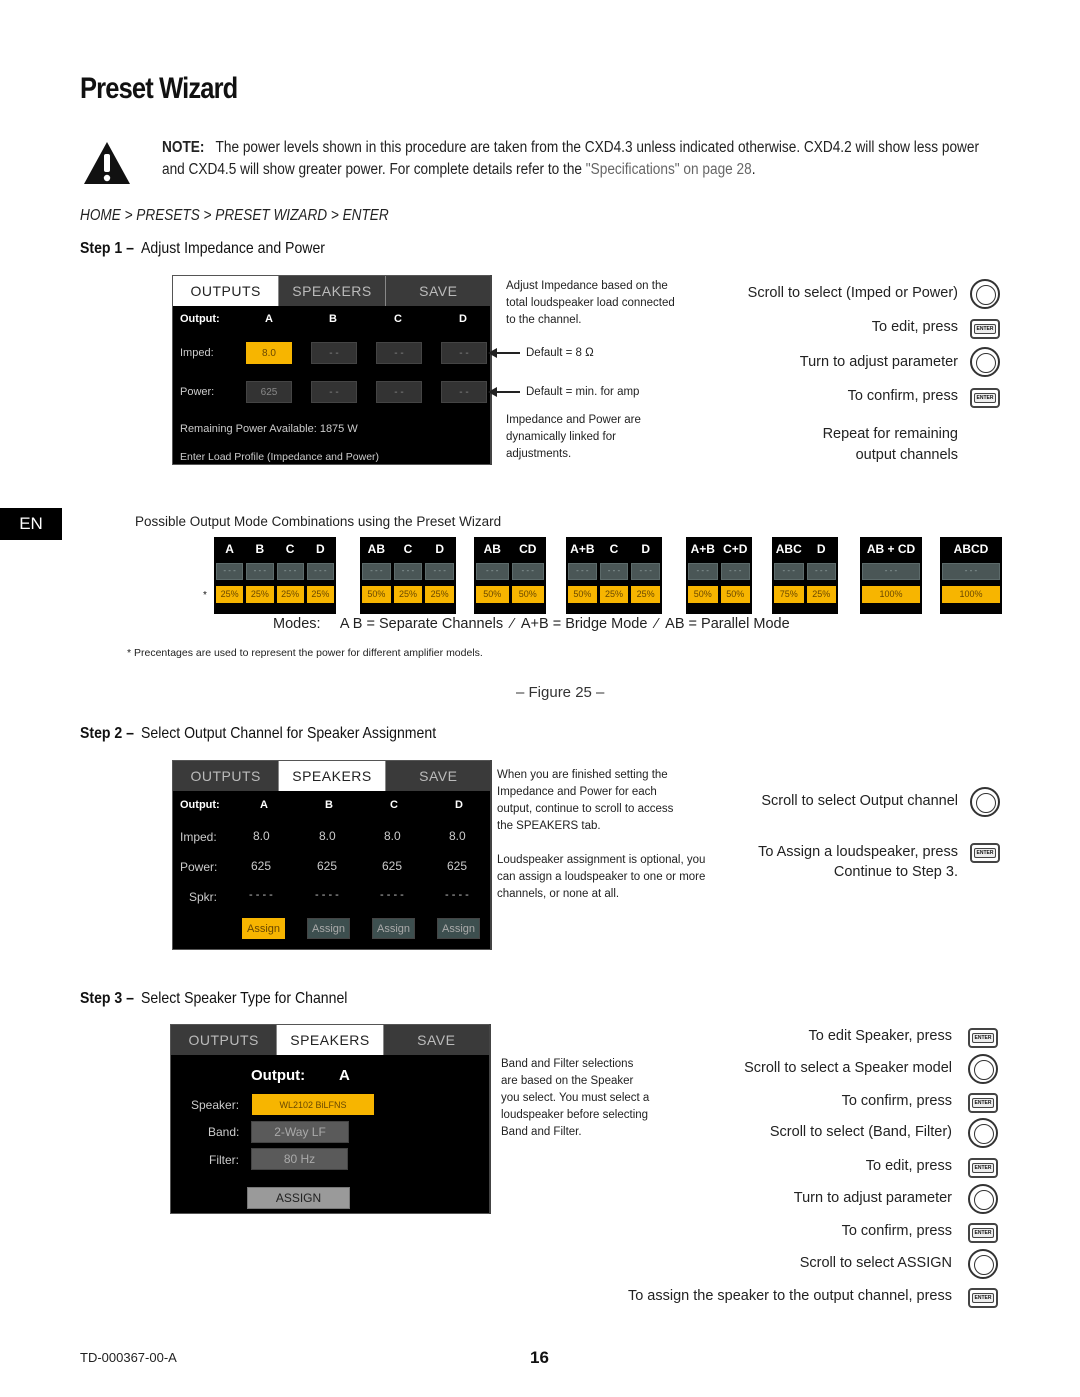 This screenshot has width=1080, height=1397. I want to click on mode-channel-header: ABCD, so click(971, 549).